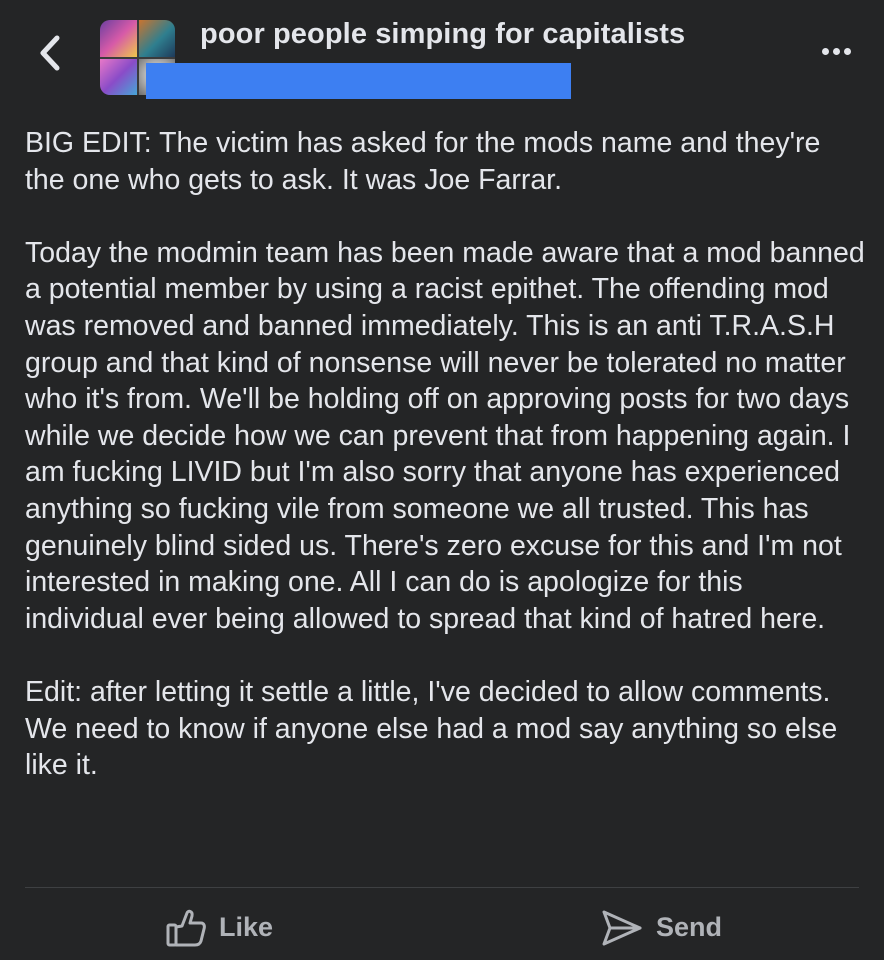 This screenshot has height=960, width=884. I want to click on send-button: Send, so click(661, 927).